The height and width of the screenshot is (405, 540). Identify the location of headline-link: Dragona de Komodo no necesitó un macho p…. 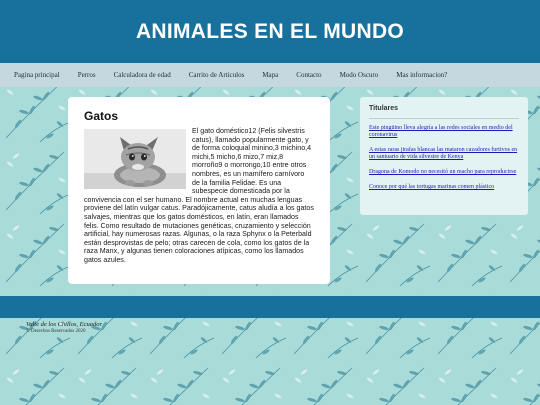
(444, 172).